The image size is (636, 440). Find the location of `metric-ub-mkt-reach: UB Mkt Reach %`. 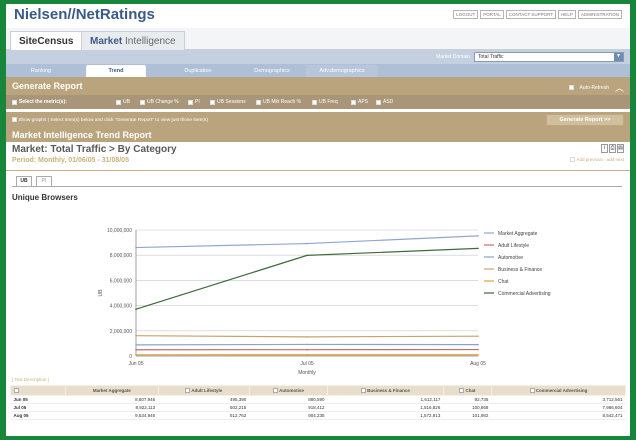

metric-ub-mkt-reach: UB Mkt Reach % is located at coordinates (278, 102).